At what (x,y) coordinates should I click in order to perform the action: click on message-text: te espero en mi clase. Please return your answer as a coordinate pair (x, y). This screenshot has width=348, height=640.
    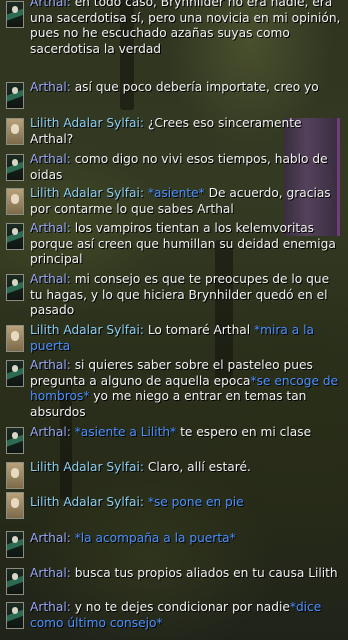
    Looking at the image, I should click on (244, 432).